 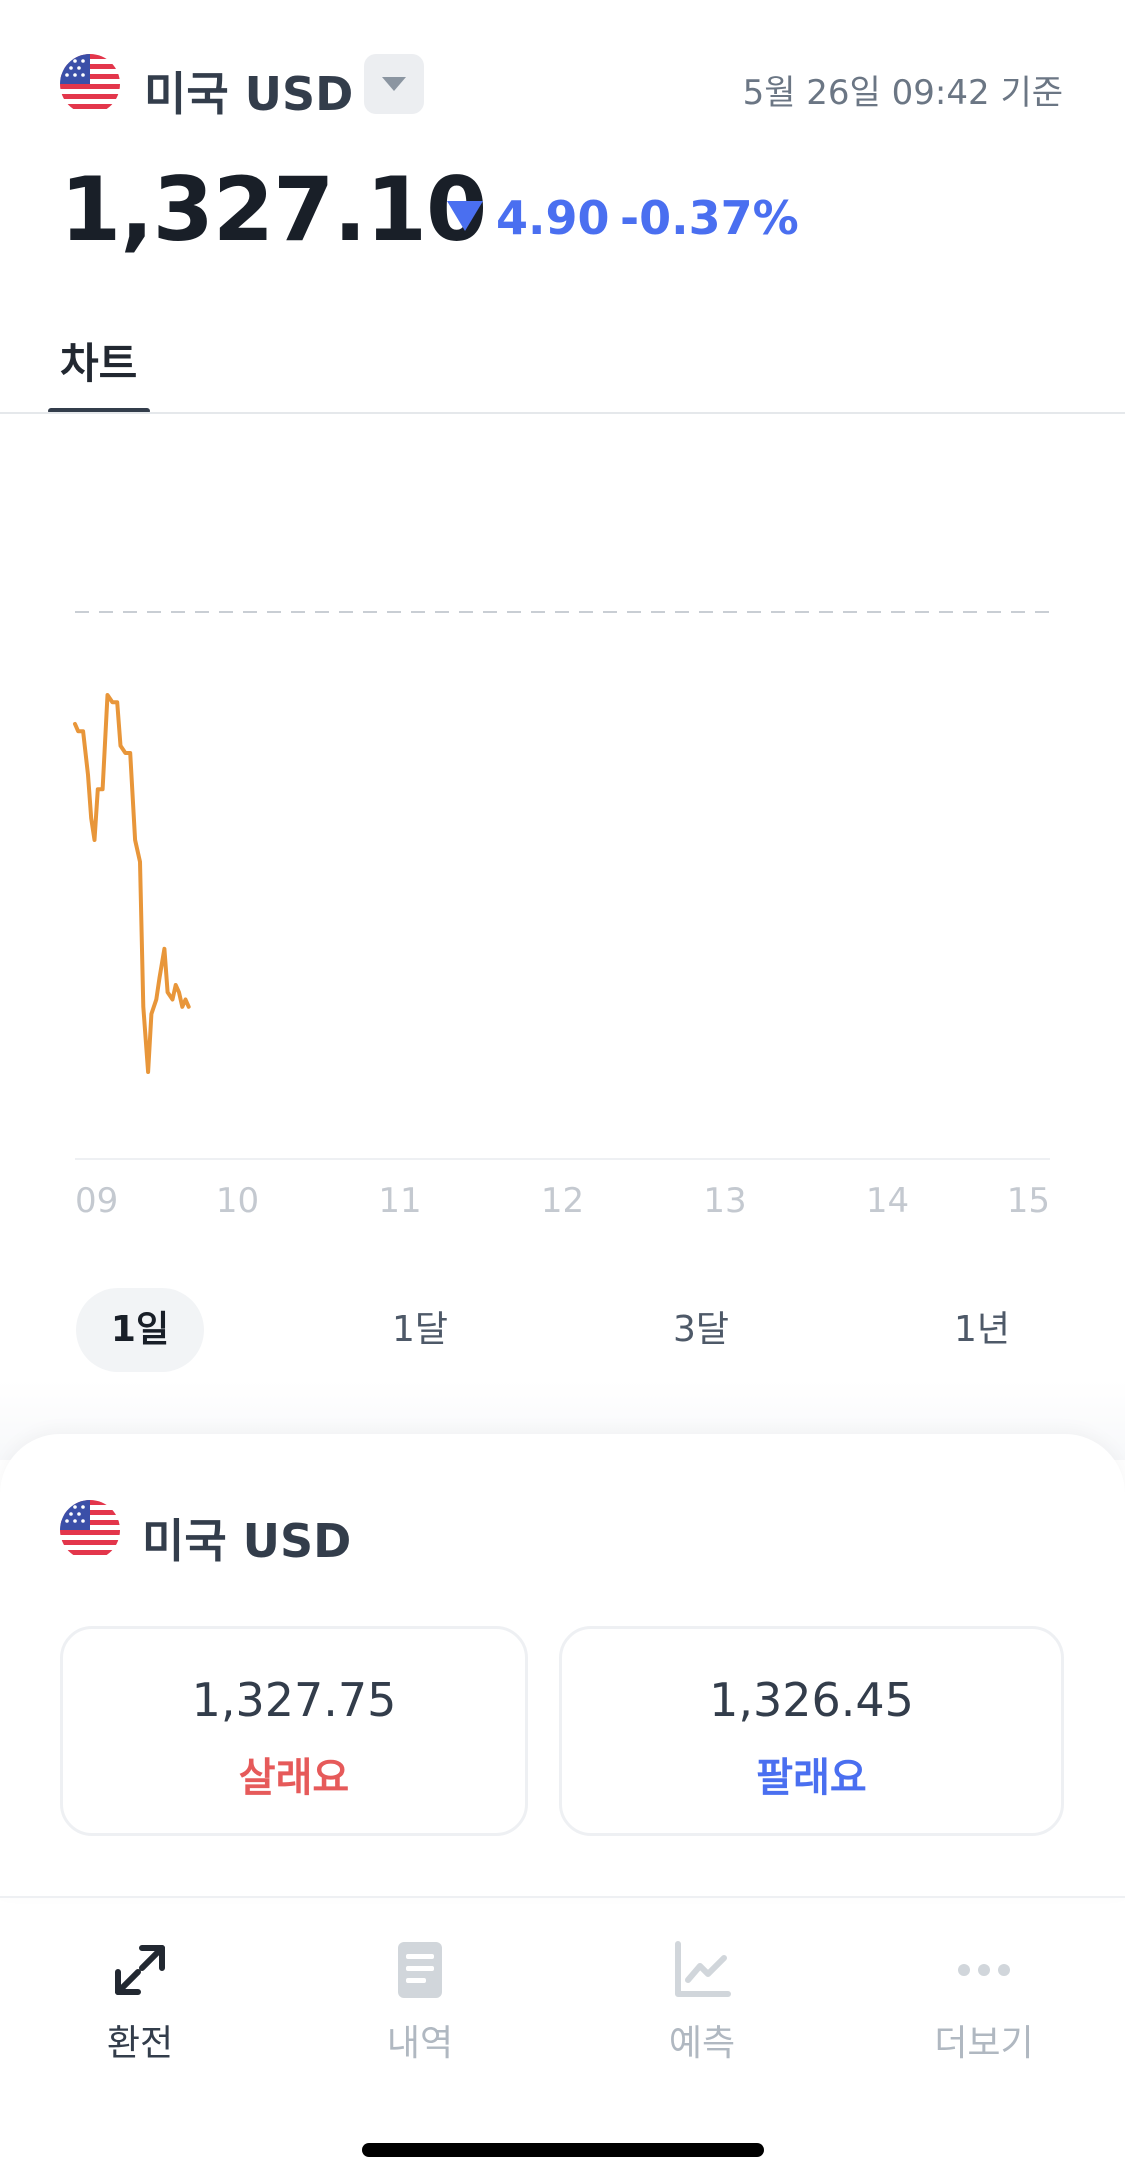 I want to click on change-percent: -0.37%, so click(x=709, y=218).